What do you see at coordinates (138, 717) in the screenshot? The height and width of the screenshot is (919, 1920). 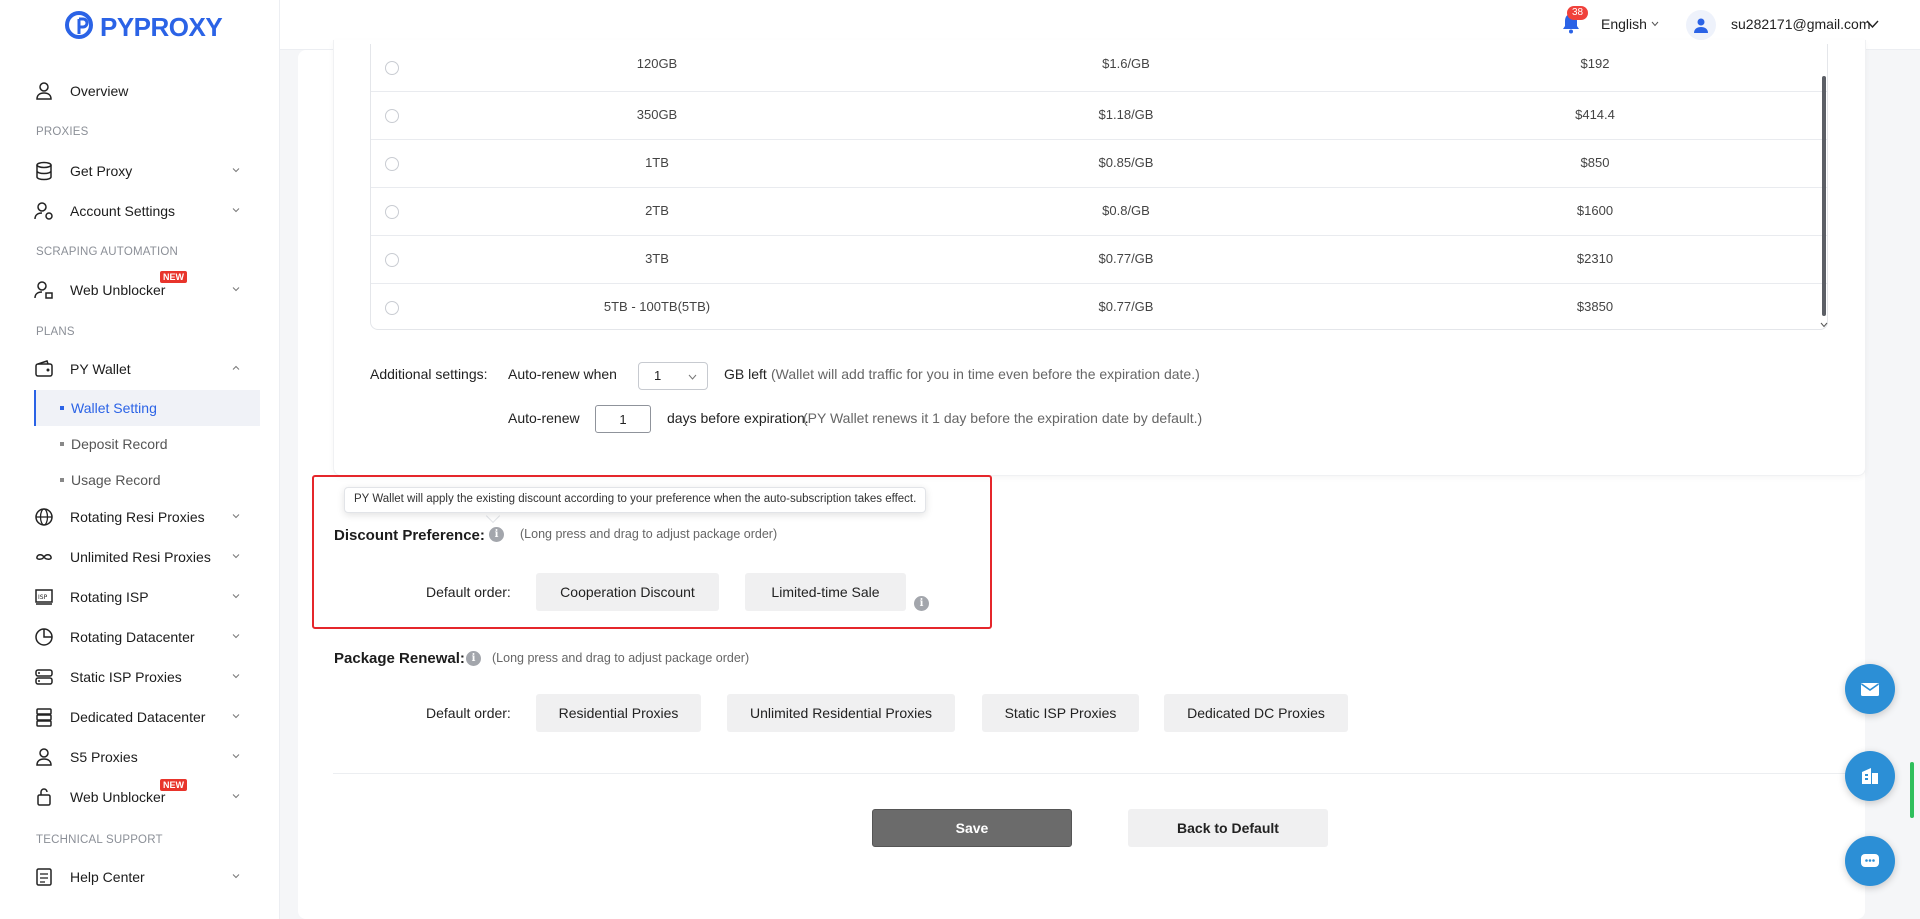 I see `sidebar-item-label: Dedicated Datacenter` at bounding box center [138, 717].